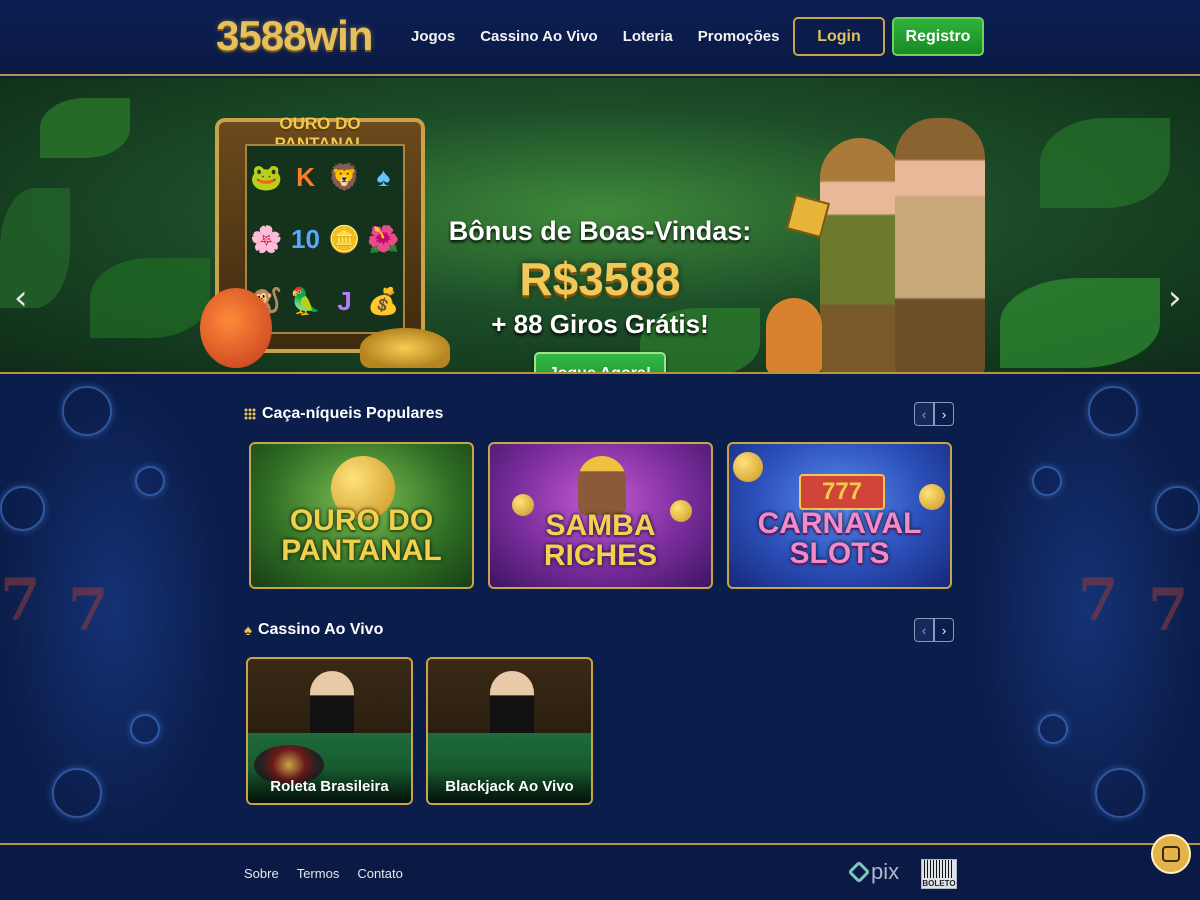 This screenshot has height=900, width=1200. Describe the element at coordinates (353, 413) in the screenshot. I see `popular-slots-title: Caça-níqueis Populares` at that location.